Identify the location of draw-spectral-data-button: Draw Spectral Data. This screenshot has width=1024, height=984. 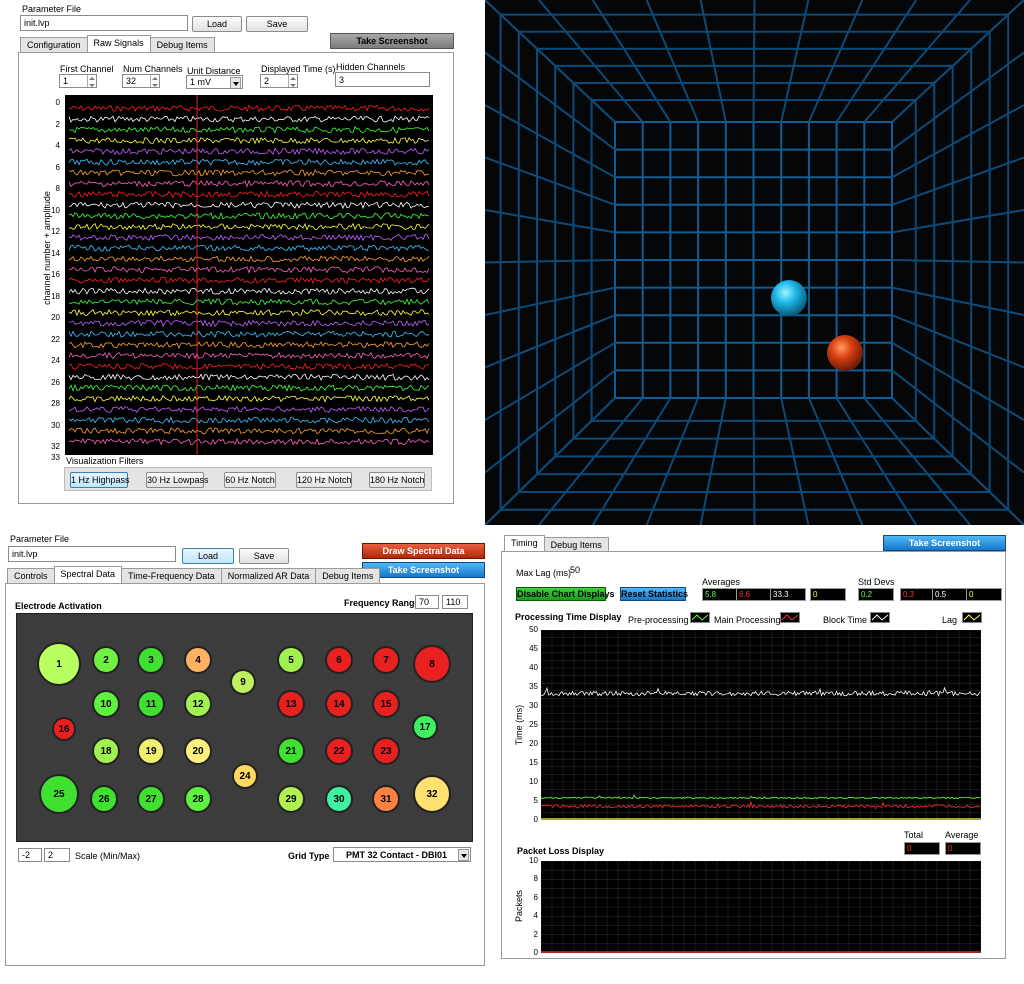
(423, 551).